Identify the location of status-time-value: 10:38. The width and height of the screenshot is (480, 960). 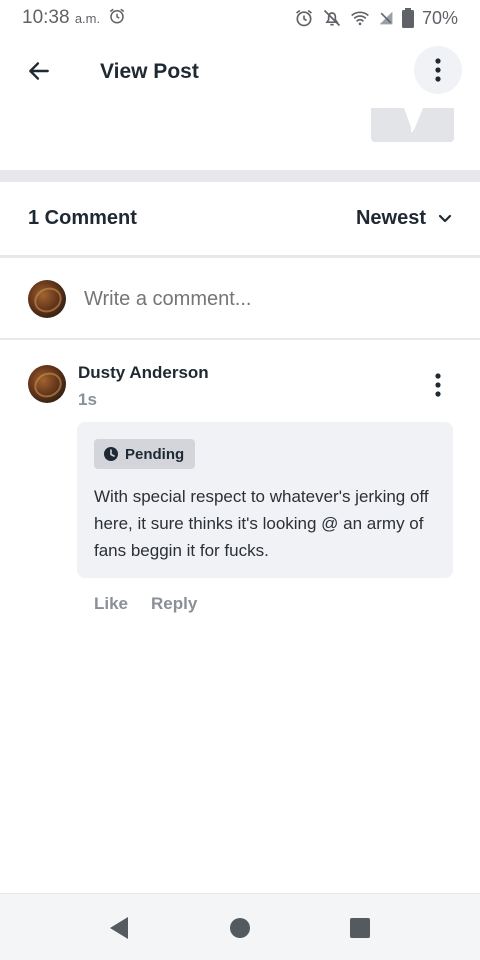
(46, 17).